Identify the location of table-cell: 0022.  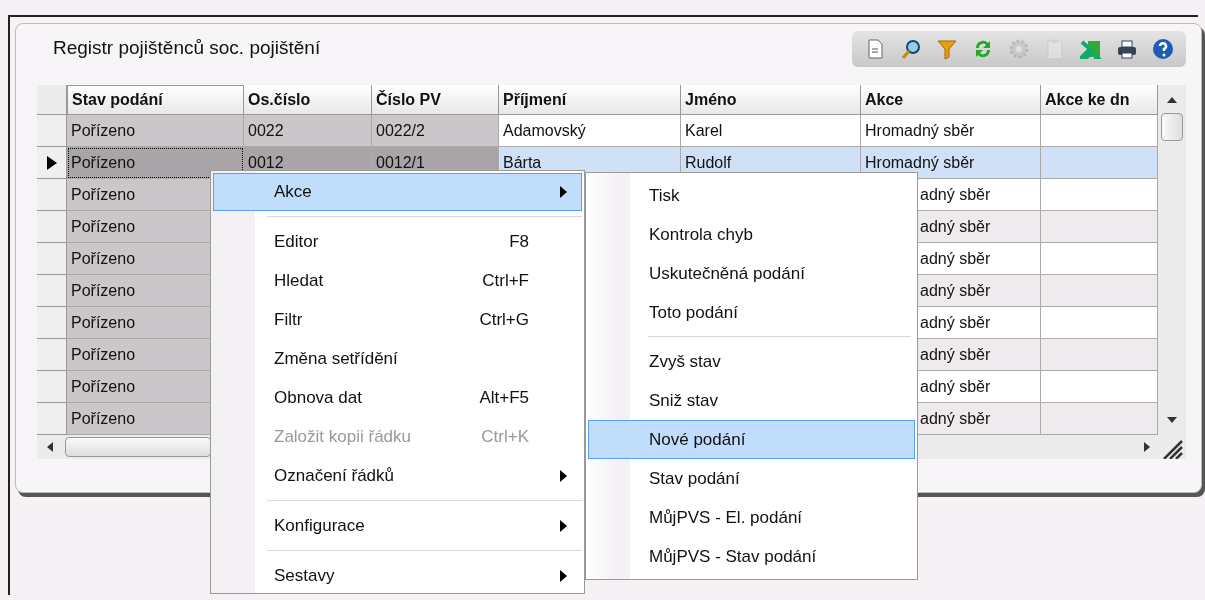
(308, 131).